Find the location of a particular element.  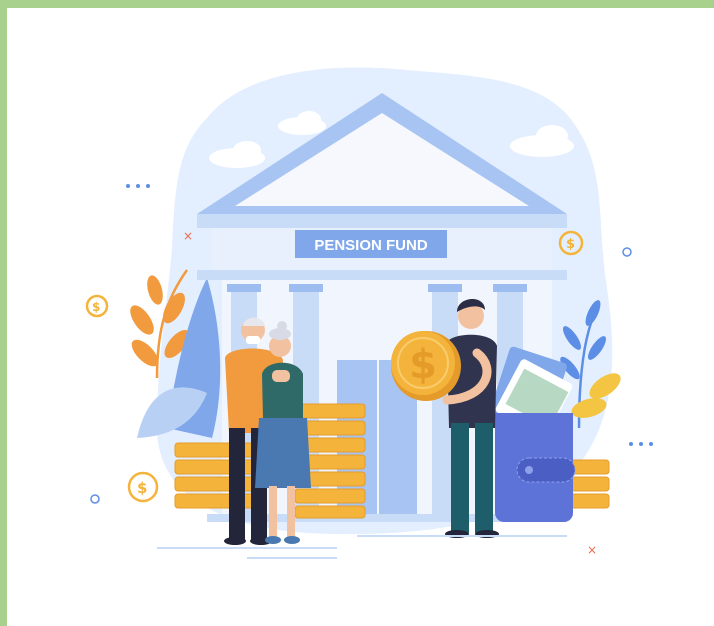

coin-stack-right is located at coordinates (589, 484).